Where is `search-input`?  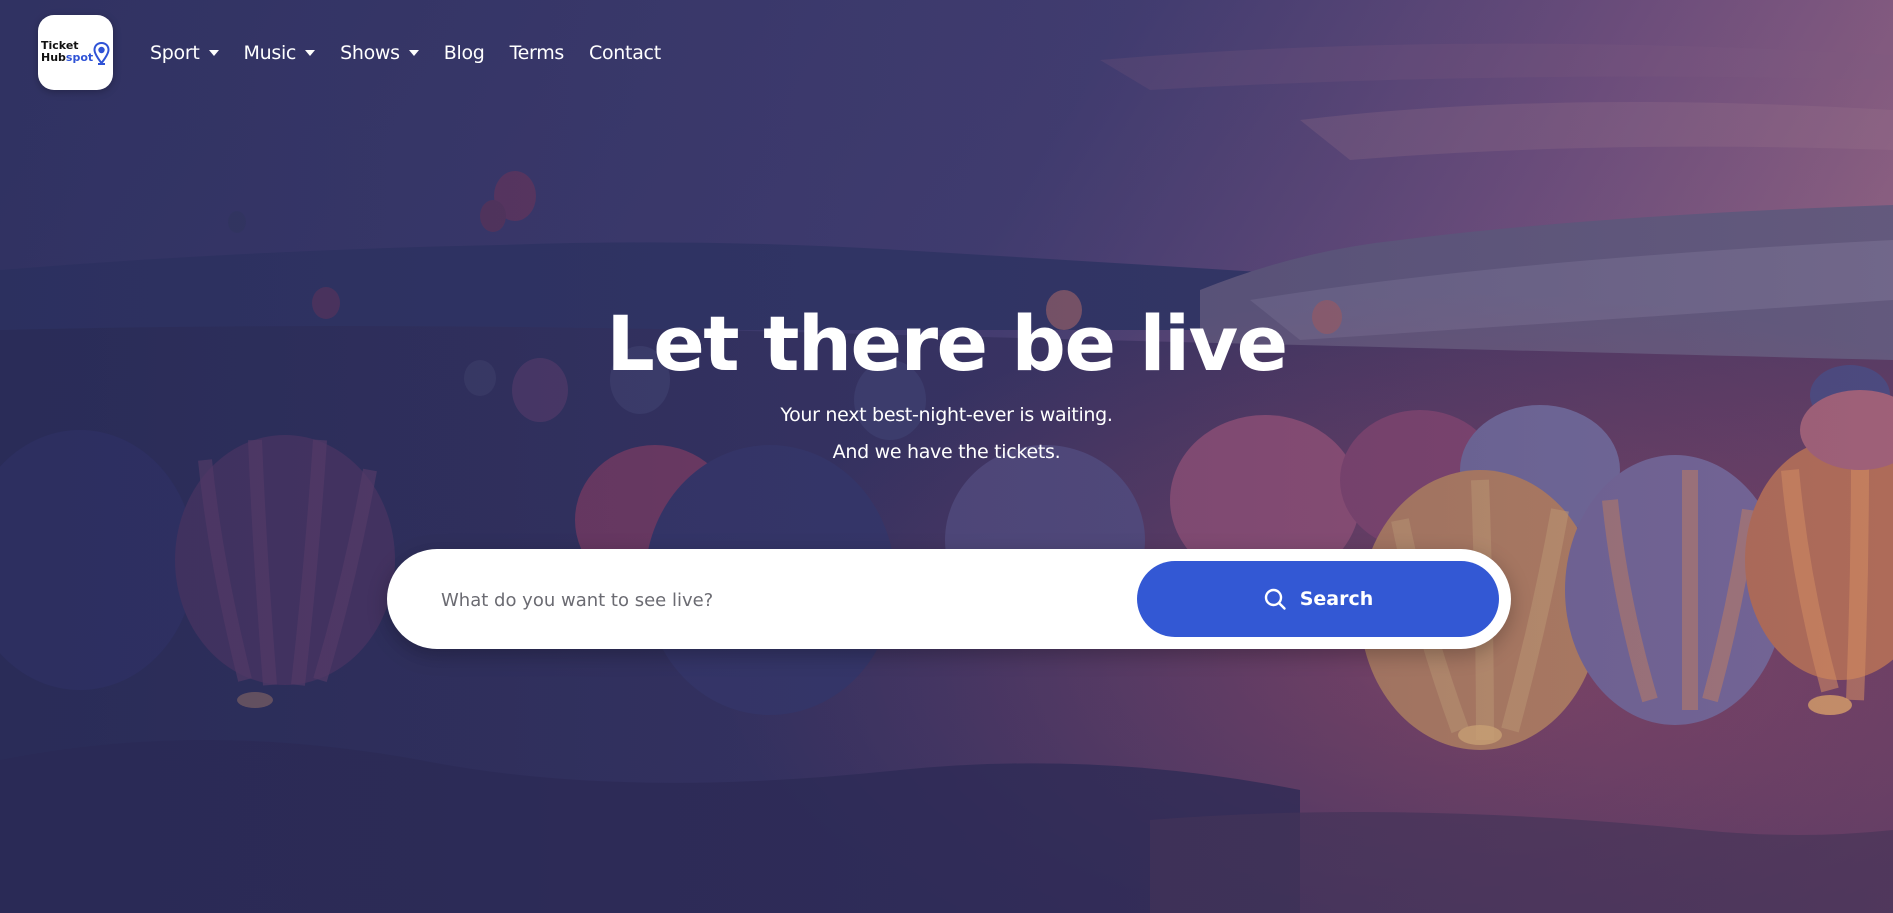 search-input is located at coordinates (771, 600).